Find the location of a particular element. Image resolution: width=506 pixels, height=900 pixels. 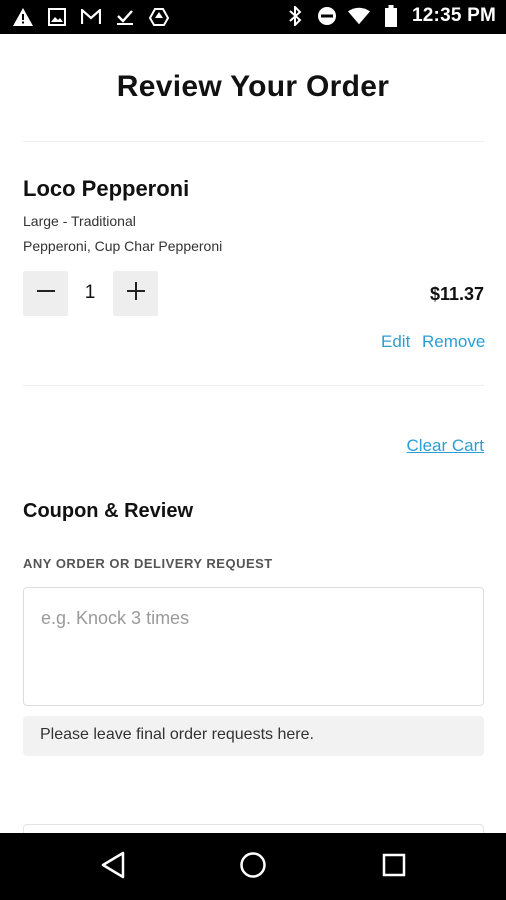

clear-cart-link: Clear Cart is located at coordinates (445, 446).